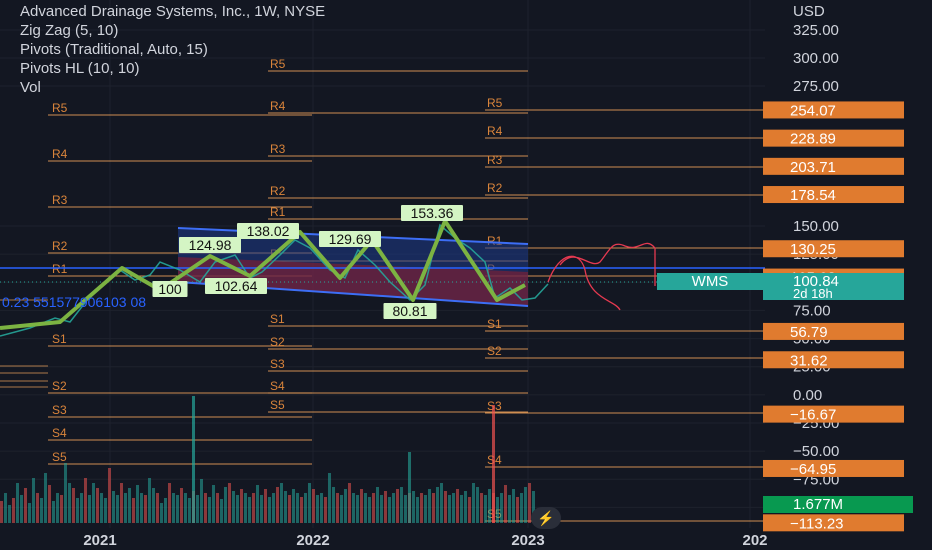  I want to click on y-tick-label: 300.00, so click(816, 58).